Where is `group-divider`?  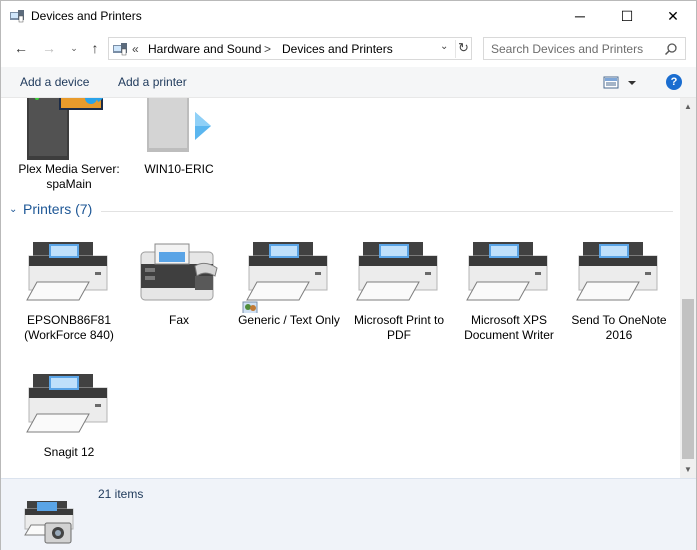
group-divider is located at coordinates (387, 211).